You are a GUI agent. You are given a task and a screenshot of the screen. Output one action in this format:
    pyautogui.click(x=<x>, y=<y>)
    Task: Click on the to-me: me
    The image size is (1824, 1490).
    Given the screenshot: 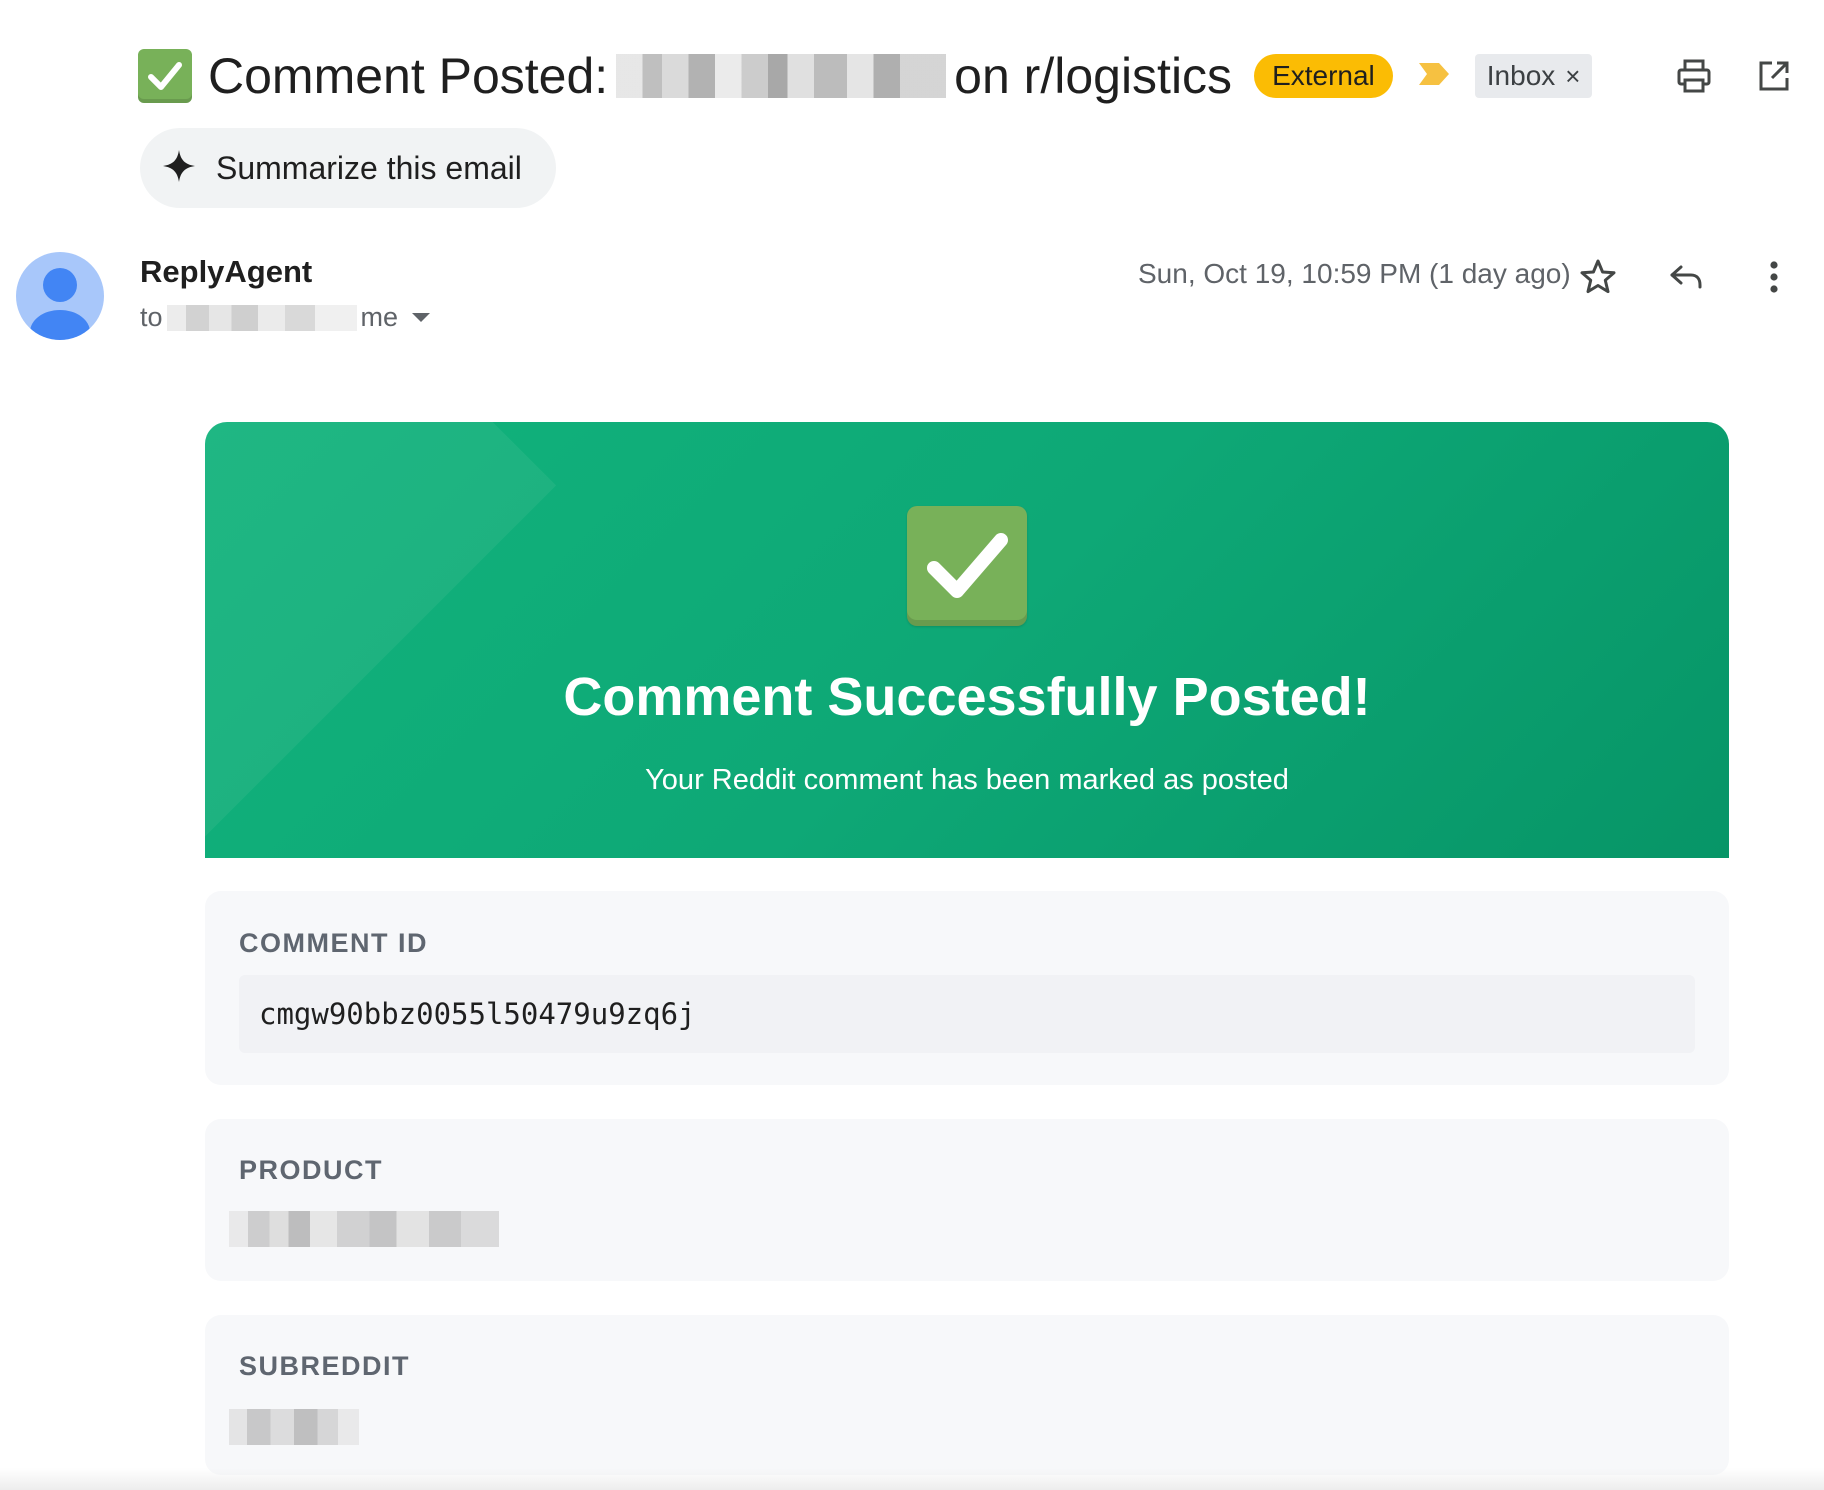 What is the action you would take?
    pyautogui.click(x=379, y=317)
    